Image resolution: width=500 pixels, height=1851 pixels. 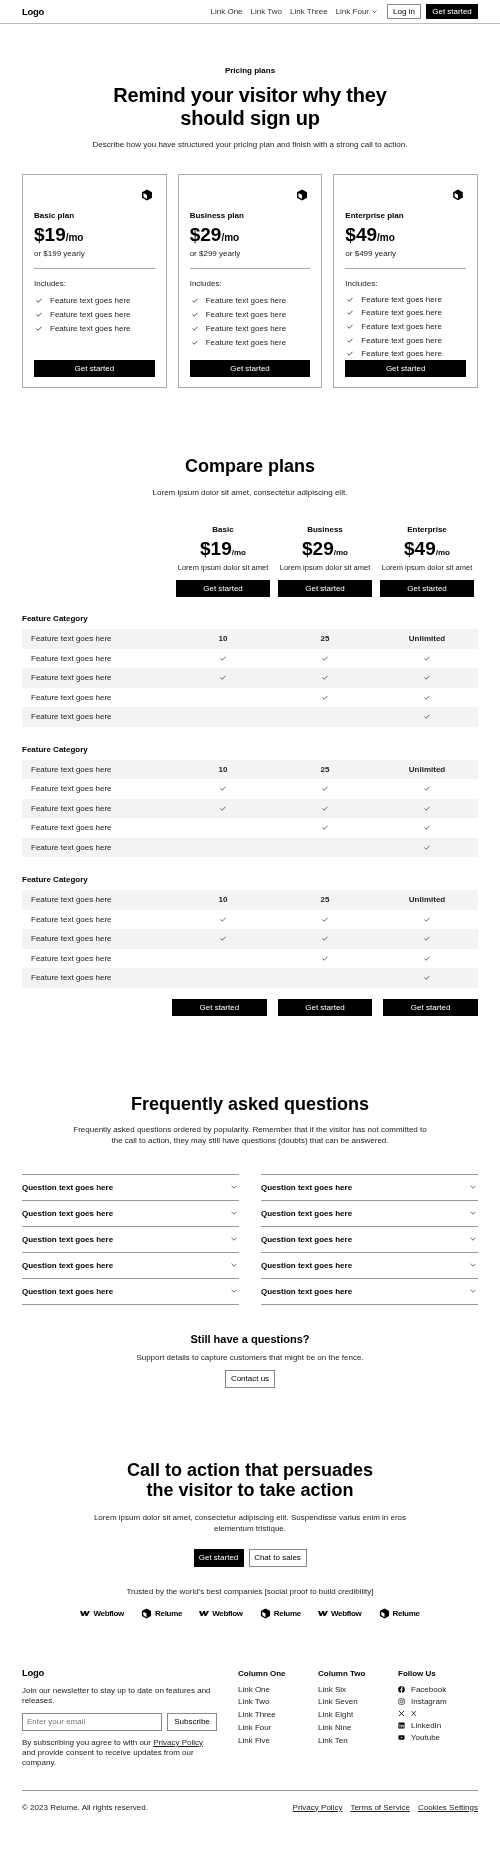 I want to click on contact-button: Contact us, so click(x=250, y=1378).